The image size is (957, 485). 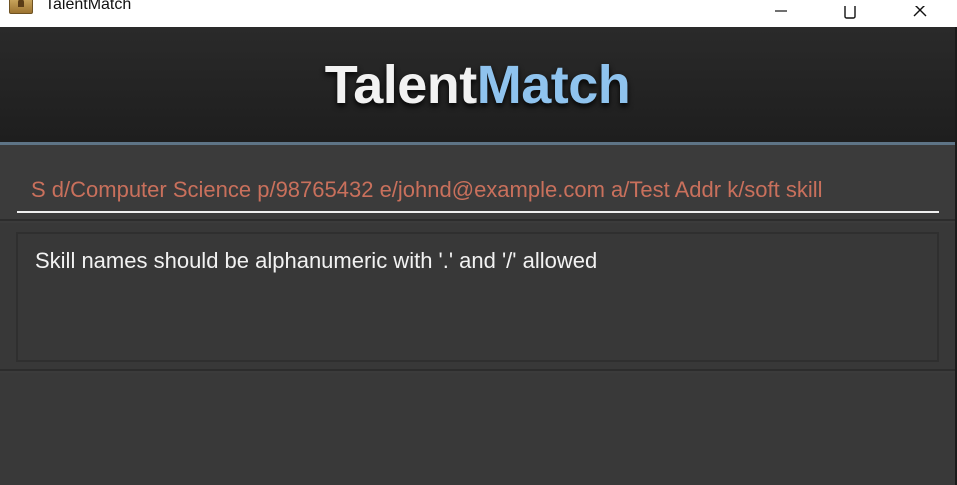 What do you see at coordinates (478, 13) in the screenshot?
I see `window-titlebar: TalentMatch` at bounding box center [478, 13].